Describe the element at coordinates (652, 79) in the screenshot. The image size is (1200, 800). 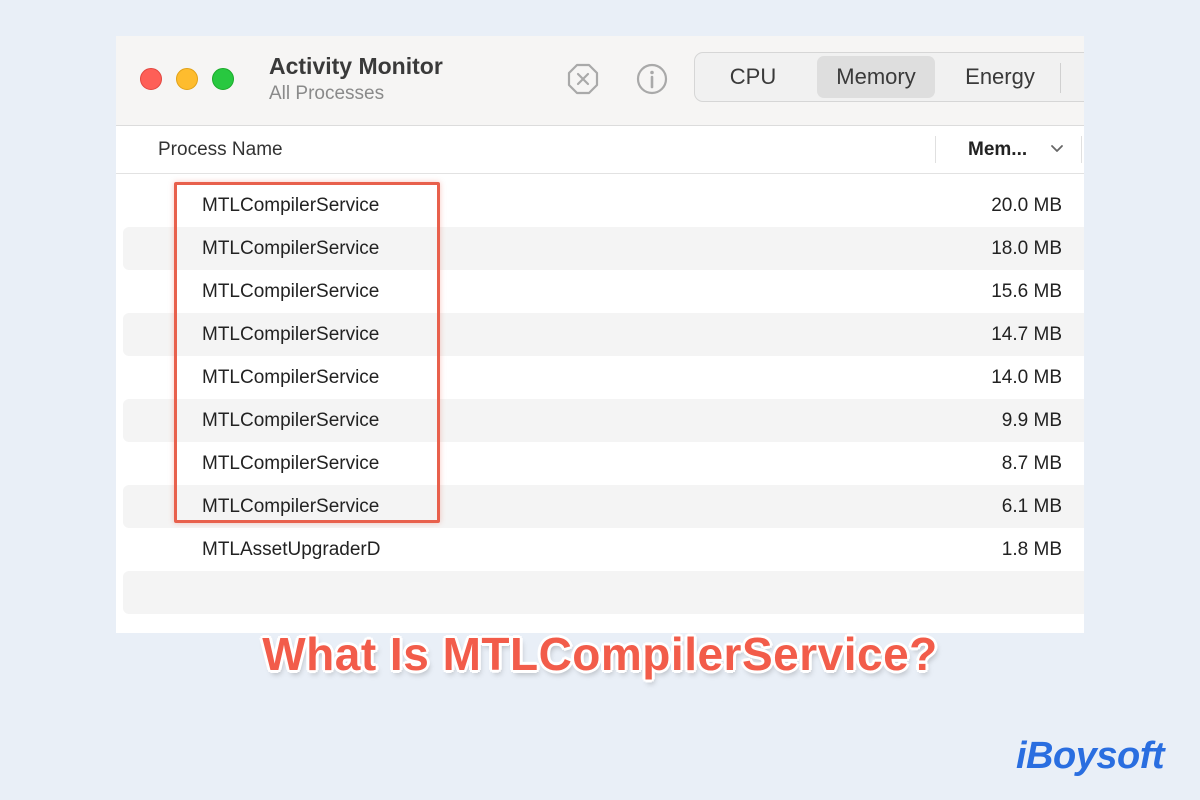
I see `info-icon` at that location.